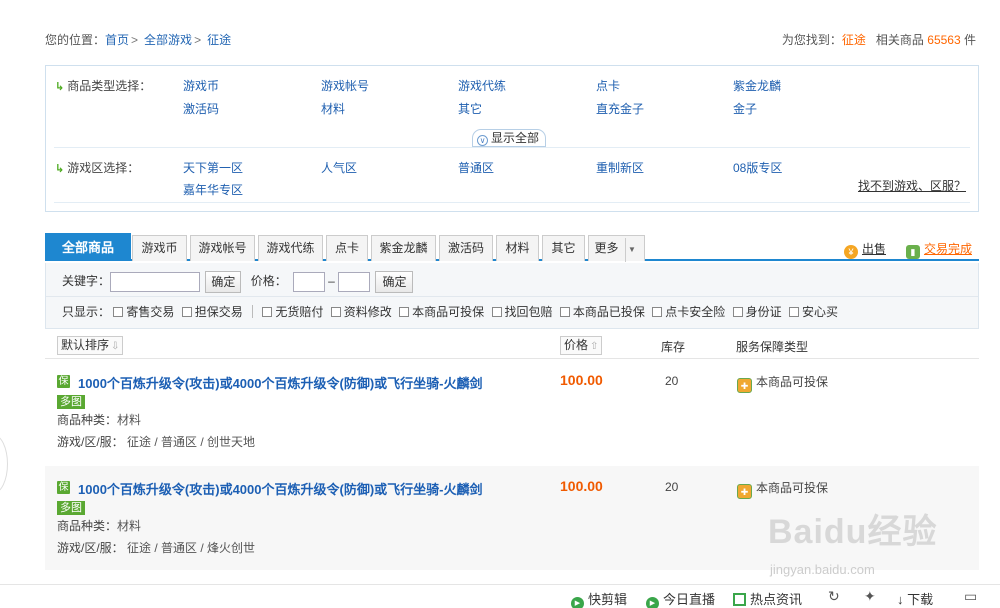 This screenshot has width=1000, height=608. What do you see at coordinates (88, 247) in the screenshot?
I see `tab-all-goods: 全部商品` at bounding box center [88, 247].